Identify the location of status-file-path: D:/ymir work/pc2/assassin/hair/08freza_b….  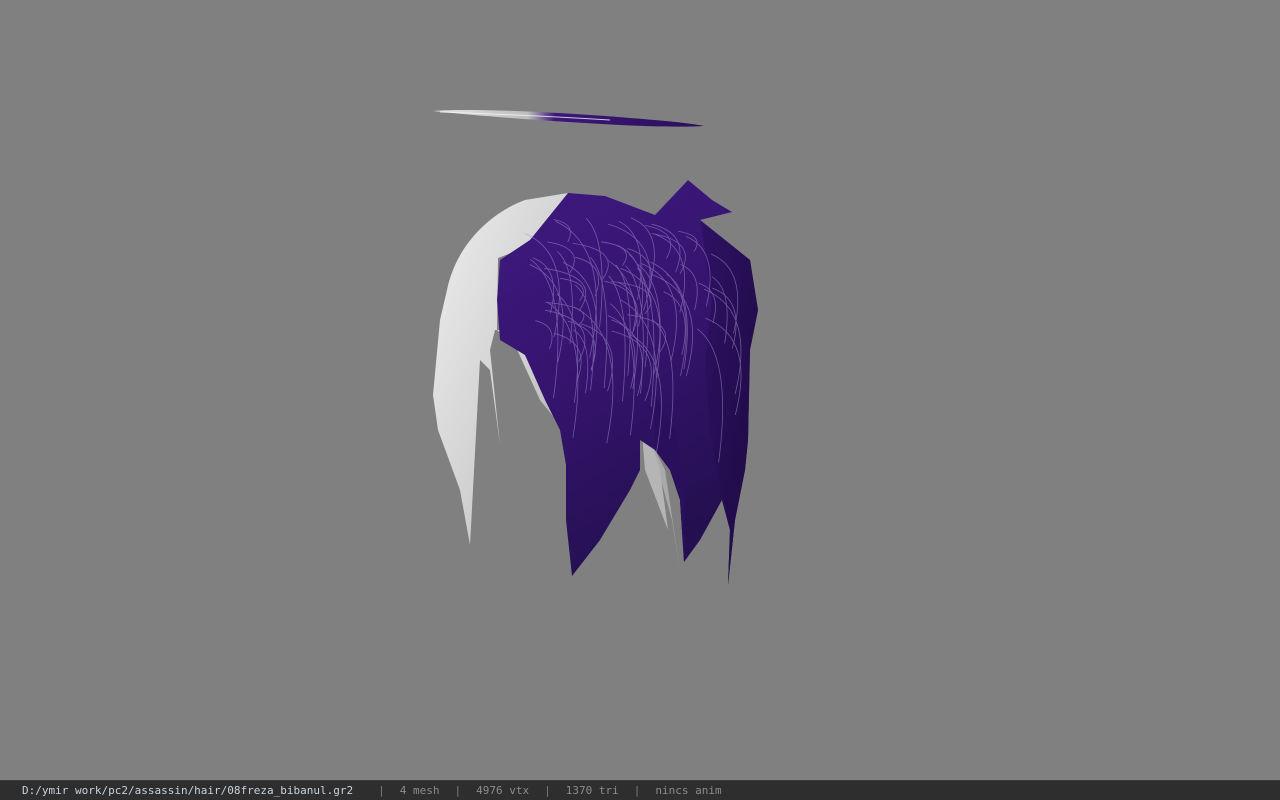
(188, 790).